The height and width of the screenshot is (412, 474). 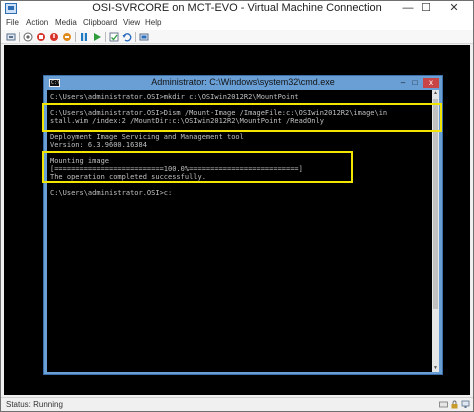 What do you see at coordinates (144, 37) in the screenshot?
I see `enhanced-session-icon` at bounding box center [144, 37].